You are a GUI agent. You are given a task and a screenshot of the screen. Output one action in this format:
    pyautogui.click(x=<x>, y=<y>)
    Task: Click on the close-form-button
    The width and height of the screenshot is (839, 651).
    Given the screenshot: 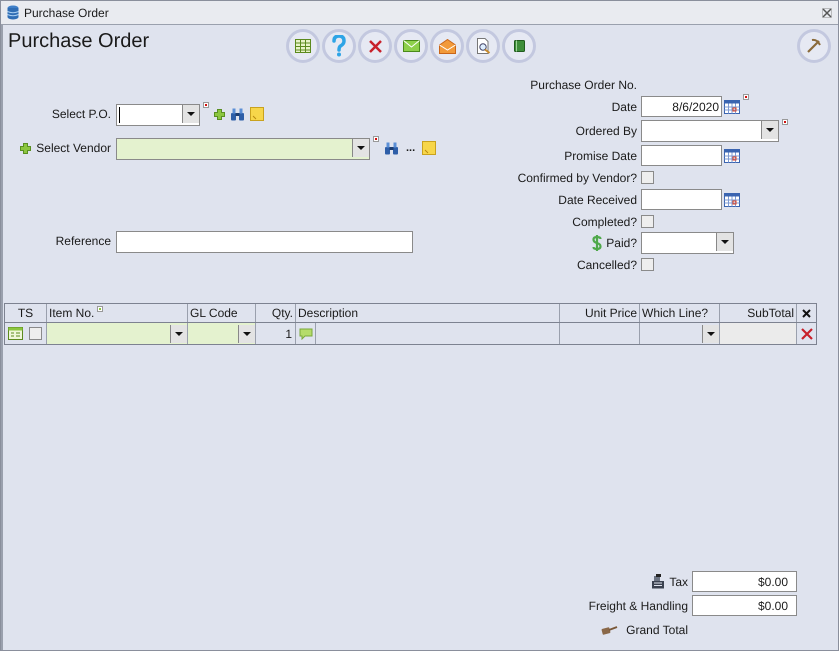 What is the action you would take?
    pyautogui.click(x=814, y=46)
    